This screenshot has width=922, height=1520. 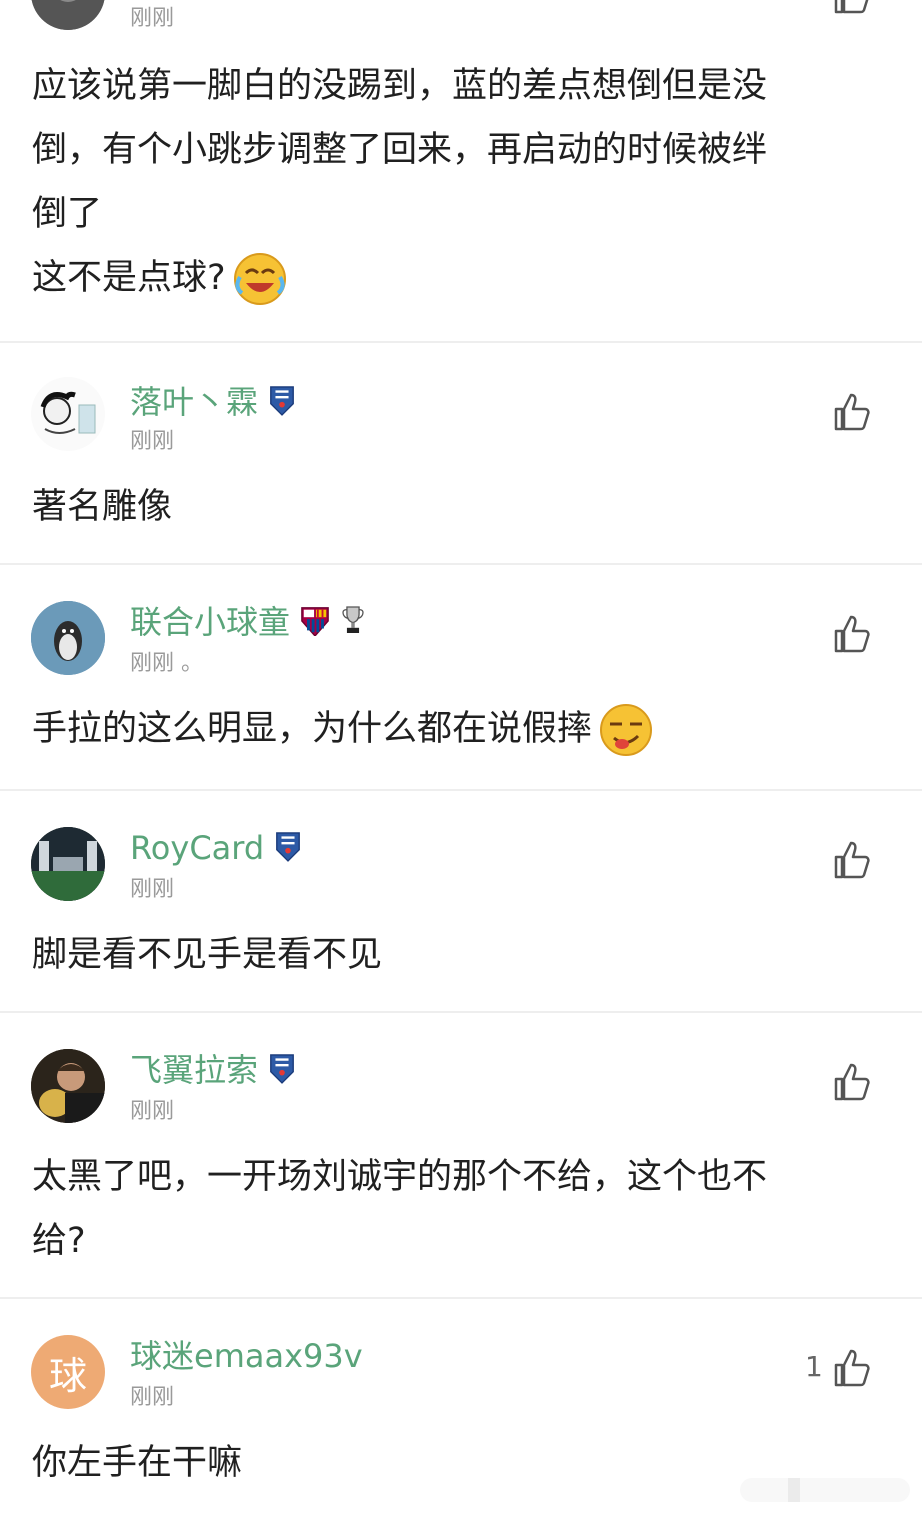 What do you see at coordinates (194, 402) in the screenshot?
I see `username-text: 落叶丶霖` at bounding box center [194, 402].